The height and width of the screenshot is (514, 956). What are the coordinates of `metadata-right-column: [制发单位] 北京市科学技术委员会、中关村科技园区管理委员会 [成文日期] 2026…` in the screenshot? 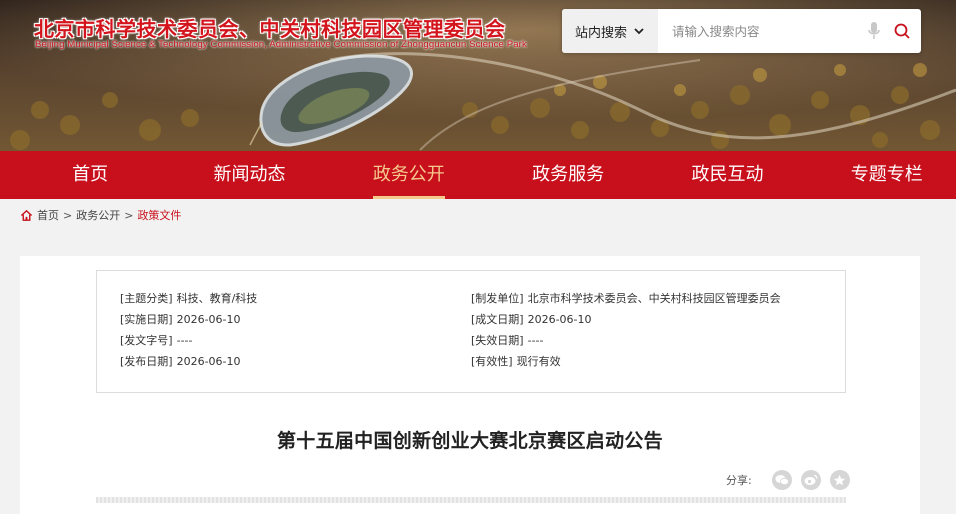 It's located at (626, 334).